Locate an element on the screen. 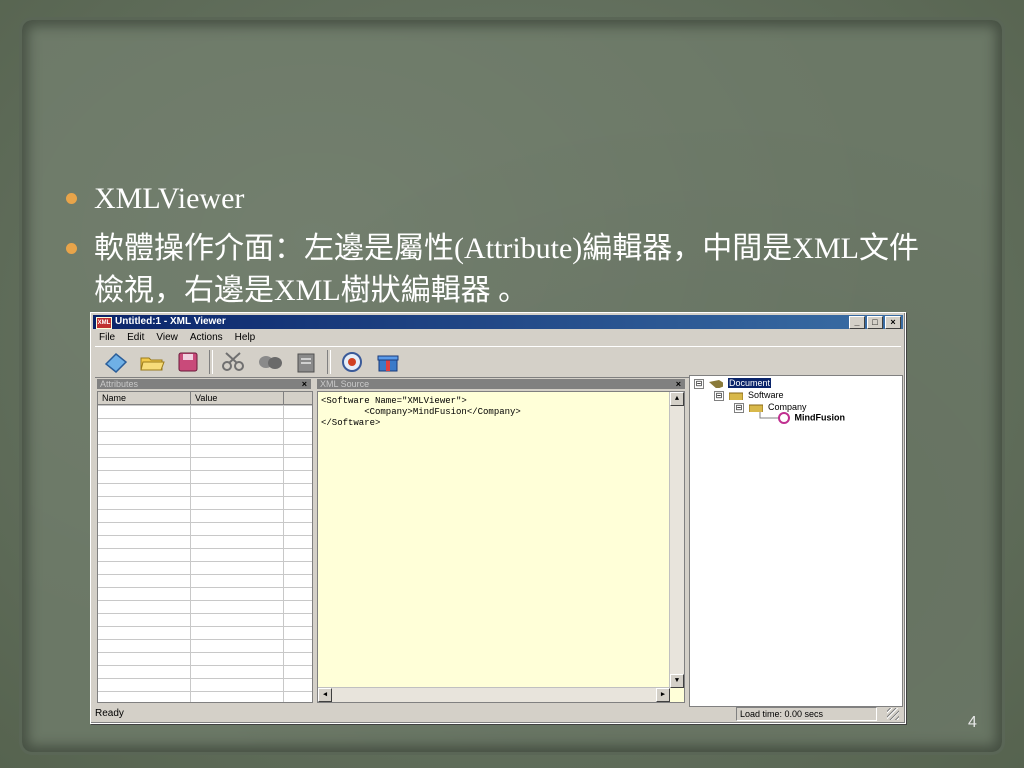 Image resolution: width=1024 pixels, height=768 pixels. vertical-scrollbar: ▲ ▼ is located at coordinates (676, 540).